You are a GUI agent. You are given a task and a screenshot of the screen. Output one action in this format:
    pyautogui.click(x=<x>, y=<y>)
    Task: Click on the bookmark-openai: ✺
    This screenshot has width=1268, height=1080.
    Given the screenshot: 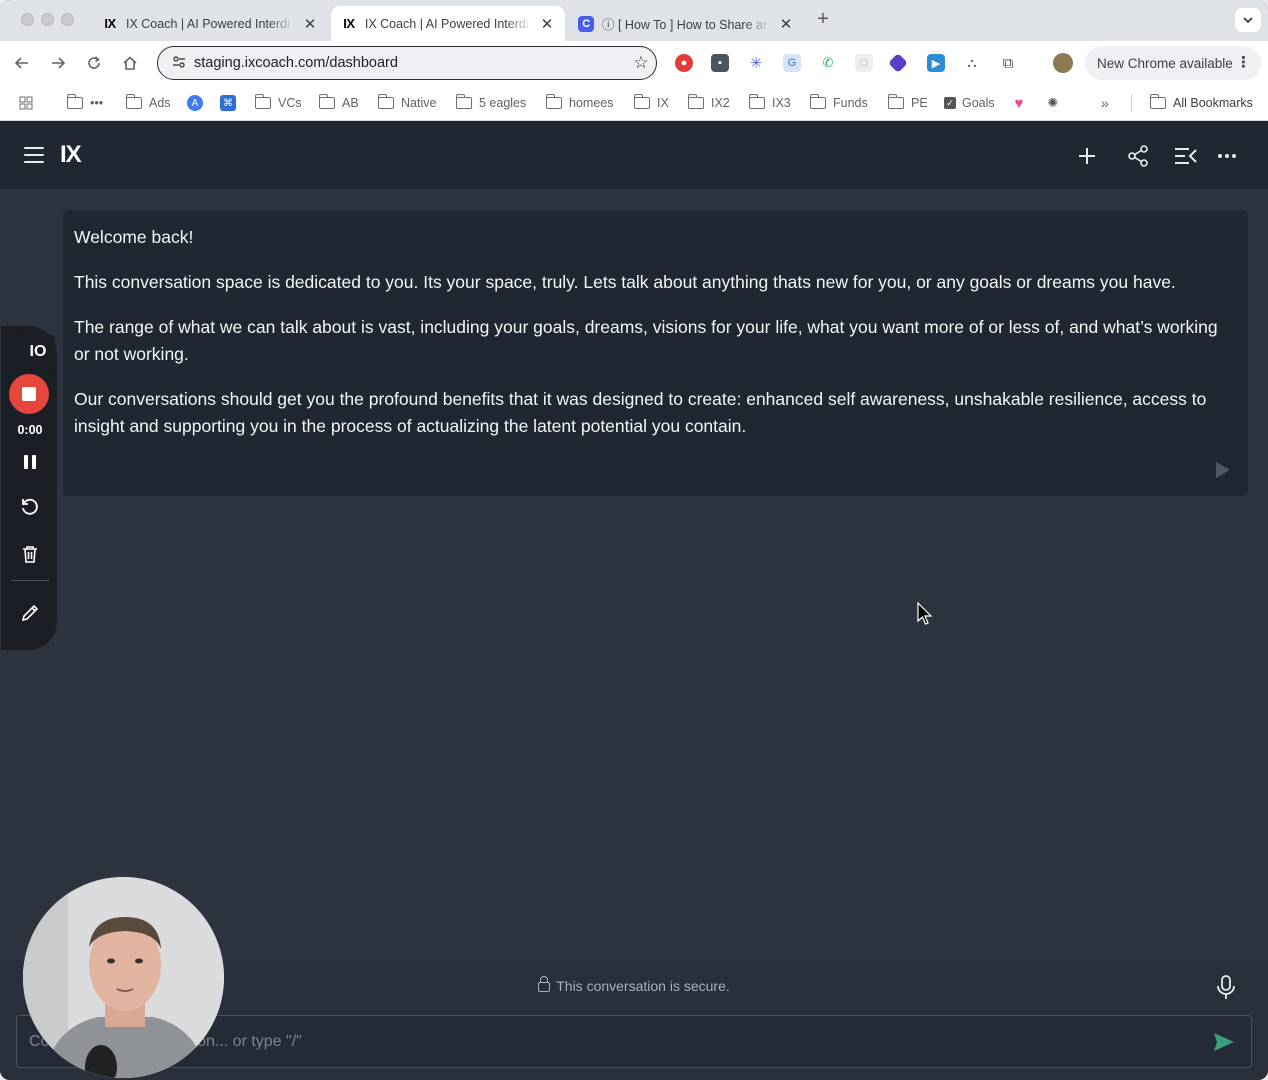 What is the action you would take?
    pyautogui.click(x=1056, y=103)
    